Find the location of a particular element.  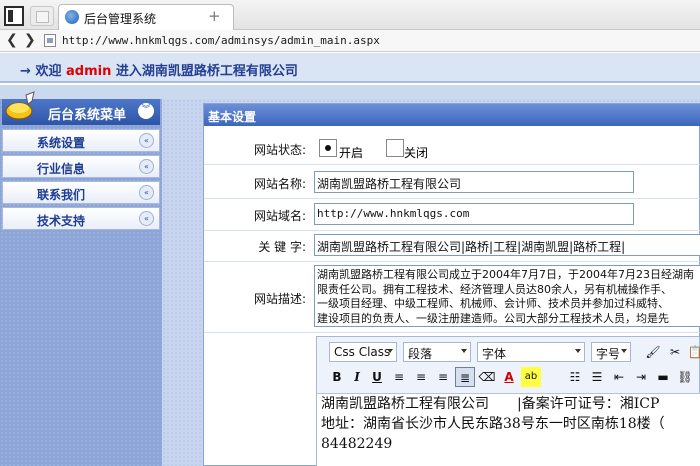

sidebar-item-system-settings: 系统设置 « is located at coordinates (81, 140).